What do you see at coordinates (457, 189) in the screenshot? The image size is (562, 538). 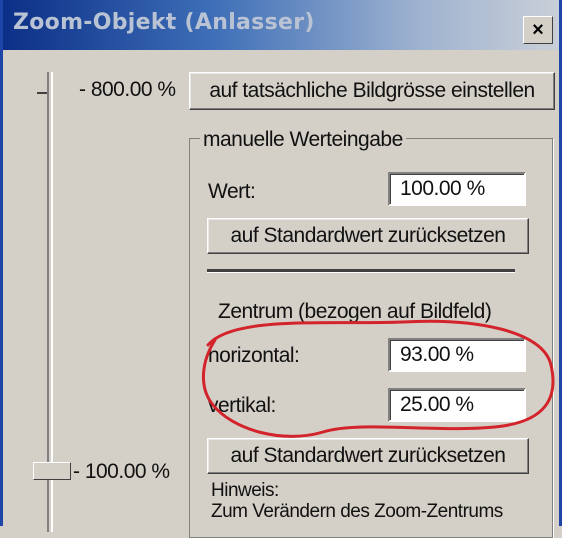 I see `value-field: 100.00 %` at bounding box center [457, 189].